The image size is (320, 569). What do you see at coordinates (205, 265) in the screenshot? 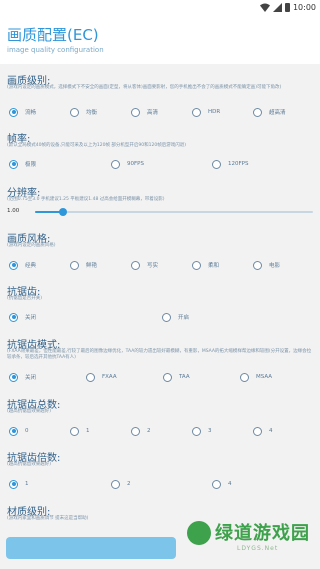
I see `style-option-soft: 柔和` at bounding box center [205, 265].